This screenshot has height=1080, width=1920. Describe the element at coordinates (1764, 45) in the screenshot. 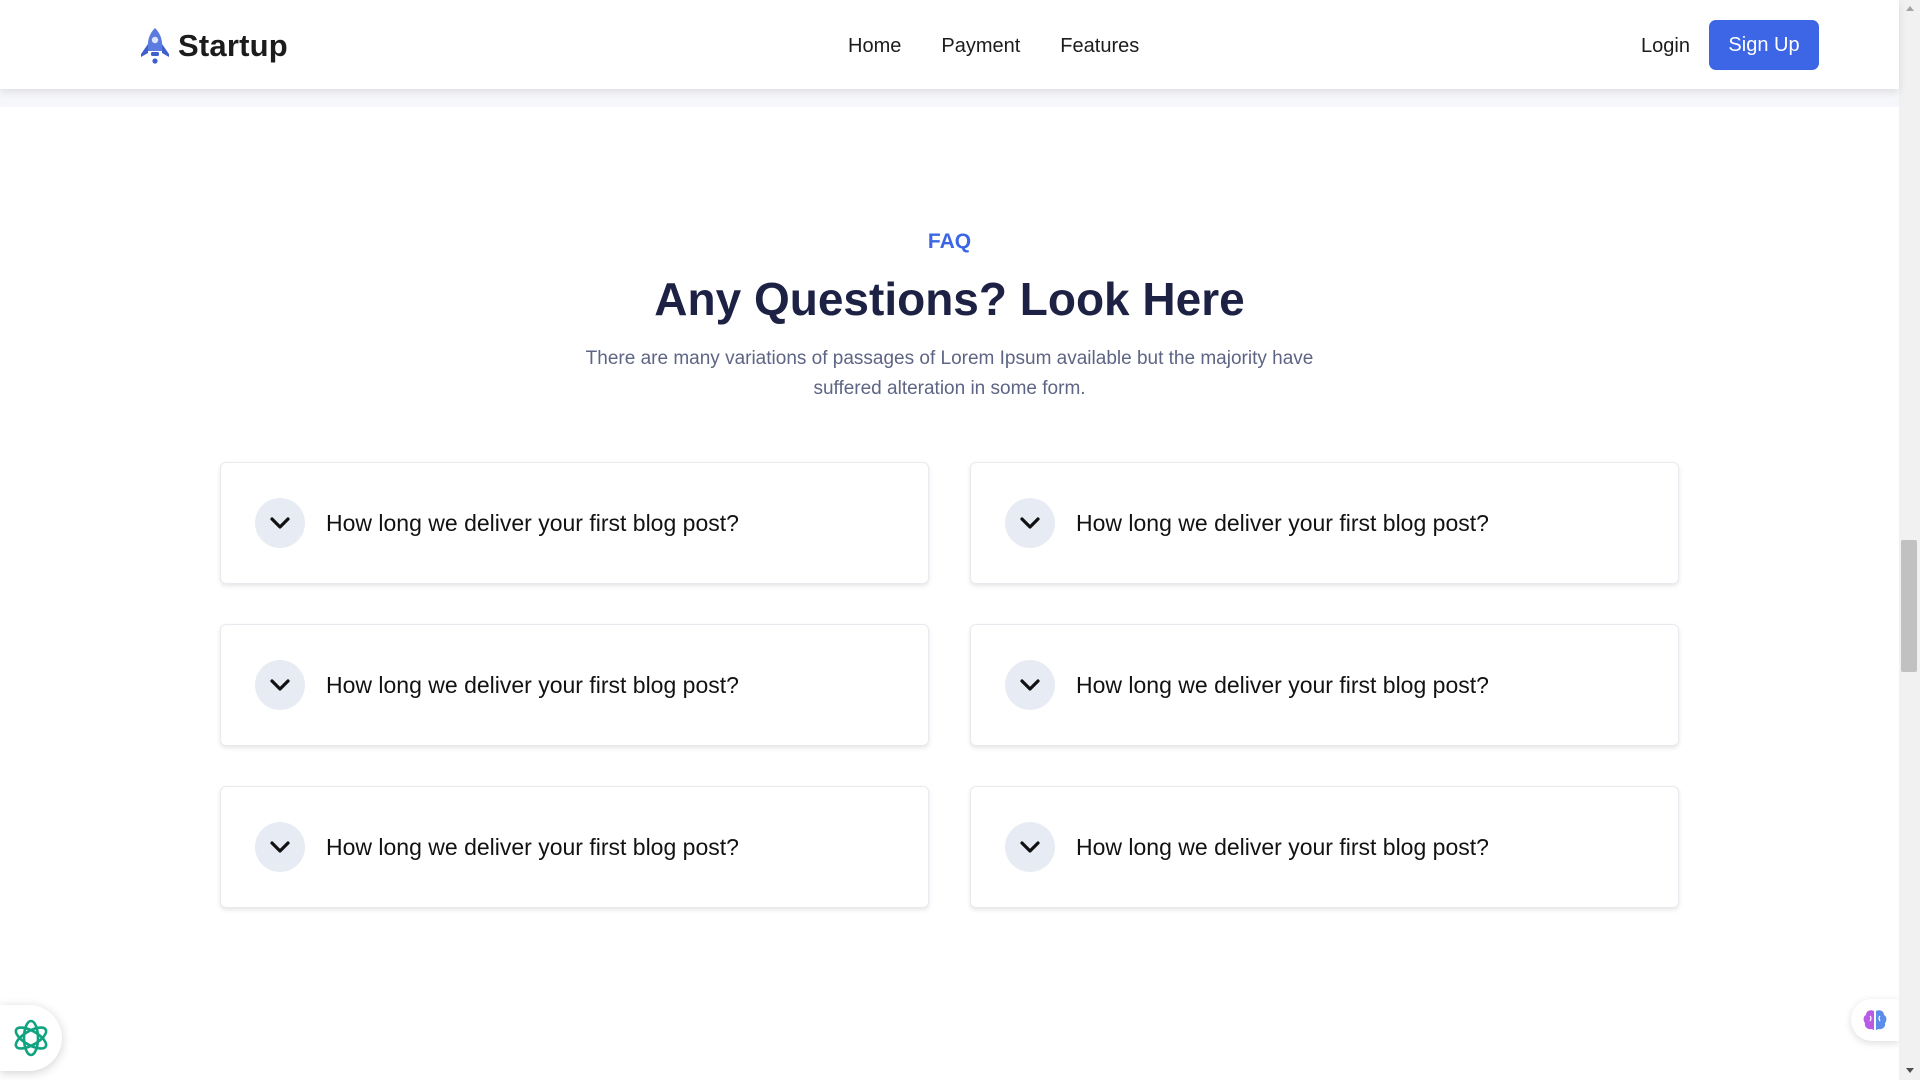

I see `sign-up-button: Sign Up` at that location.